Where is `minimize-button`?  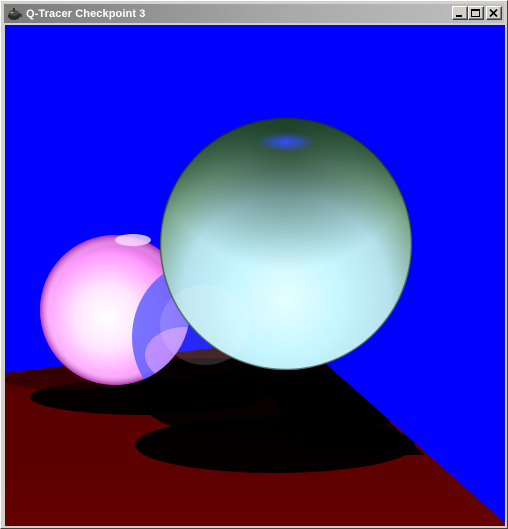 minimize-button is located at coordinates (460, 13).